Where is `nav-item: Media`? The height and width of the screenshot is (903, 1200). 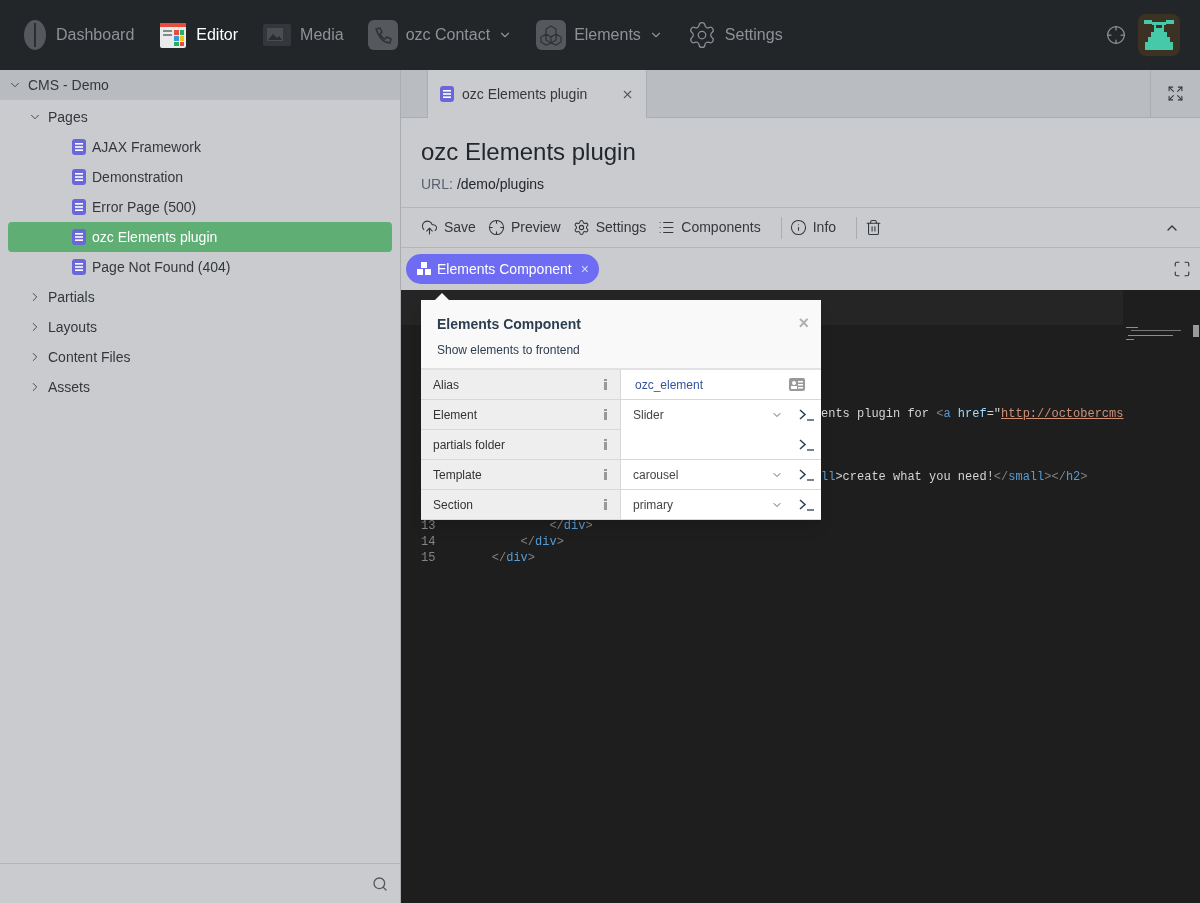 nav-item: Media is located at coordinates (303, 35).